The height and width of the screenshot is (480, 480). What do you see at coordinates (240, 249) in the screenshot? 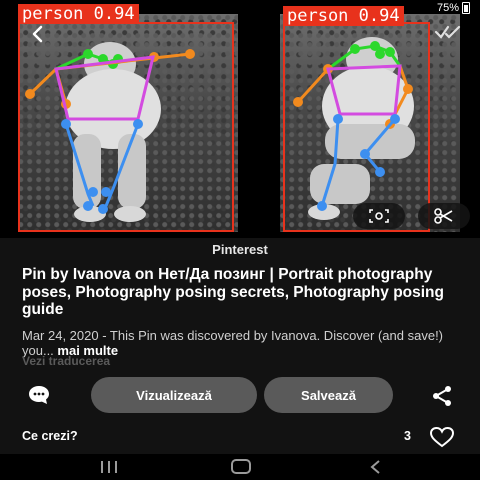
I see `pin-source: Pinterest` at bounding box center [240, 249].